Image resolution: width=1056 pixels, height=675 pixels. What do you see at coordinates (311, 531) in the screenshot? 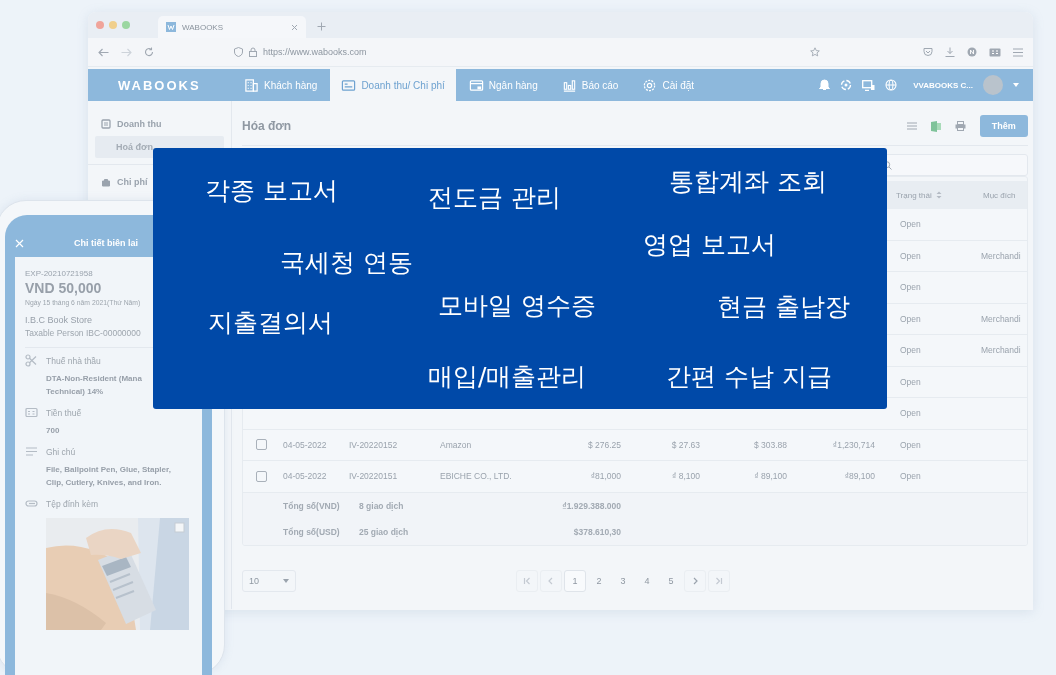
I see `total-label: Tổng số(USD)` at bounding box center [311, 531].